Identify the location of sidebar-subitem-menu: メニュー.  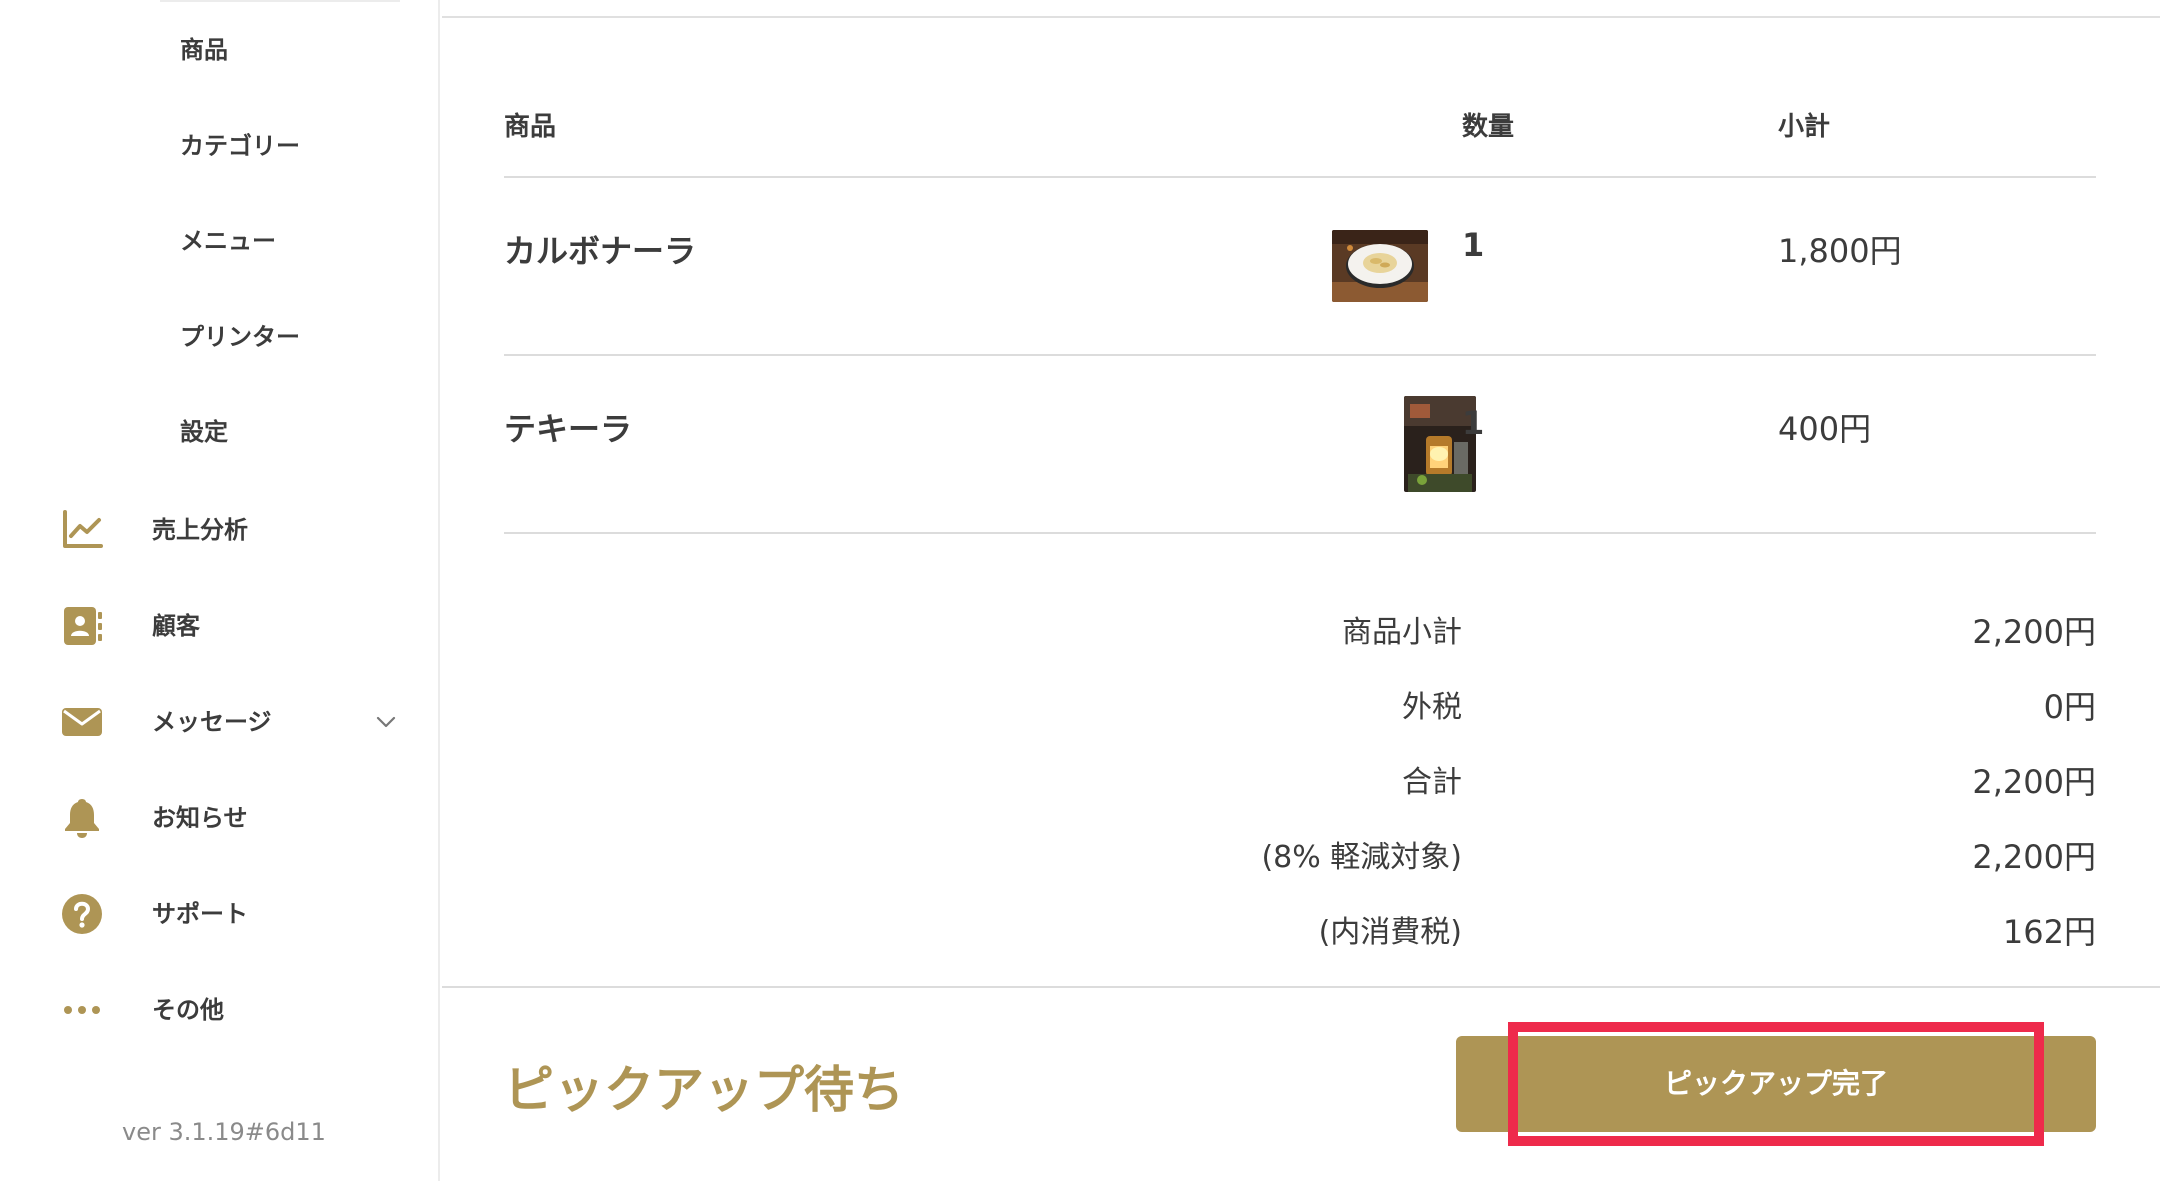
(228, 241).